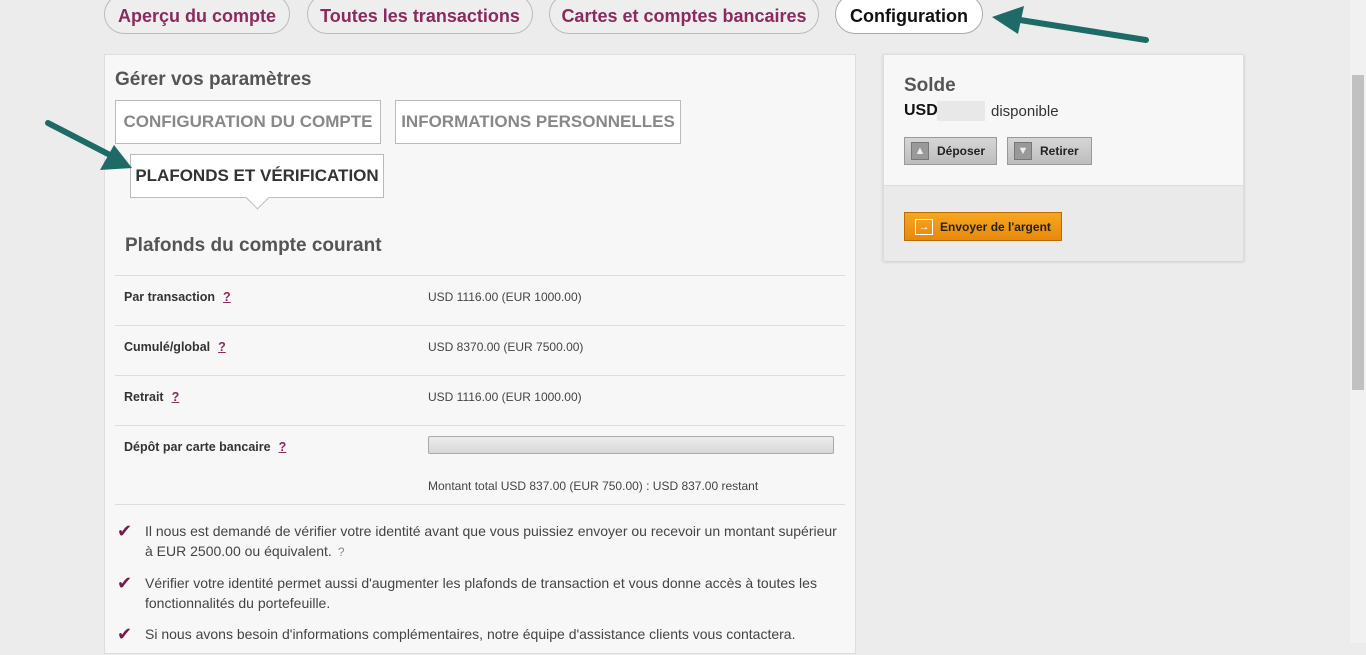 The image size is (1366, 655). Describe the element at coordinates (1023, 151) in the screenshot. I see `arrow-down-icon: ▼` at that location.